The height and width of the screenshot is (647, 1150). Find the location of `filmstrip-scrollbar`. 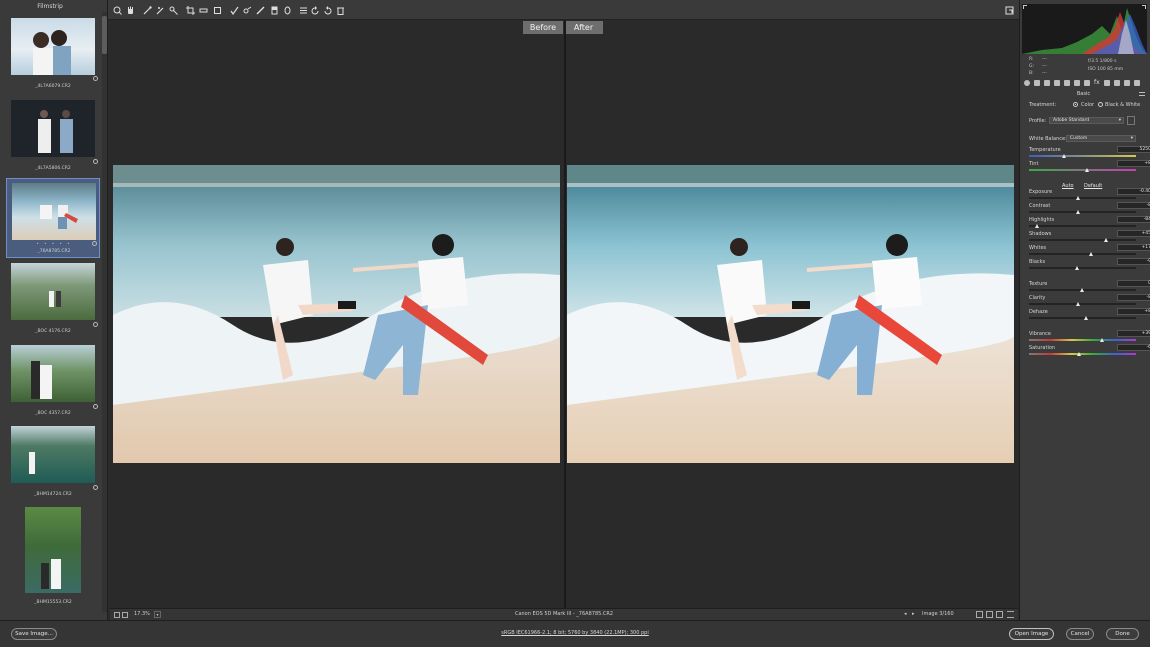

filmstrip-scrollbar is located at coordinates (104, 312).